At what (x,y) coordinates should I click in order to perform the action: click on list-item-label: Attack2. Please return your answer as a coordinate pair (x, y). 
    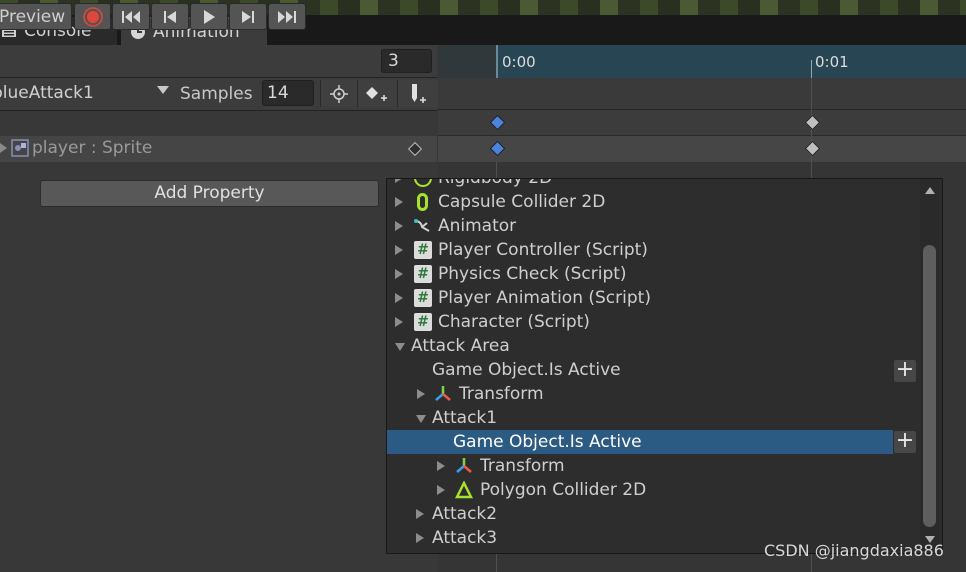
    Looking at the image, I should click on (465, 514).